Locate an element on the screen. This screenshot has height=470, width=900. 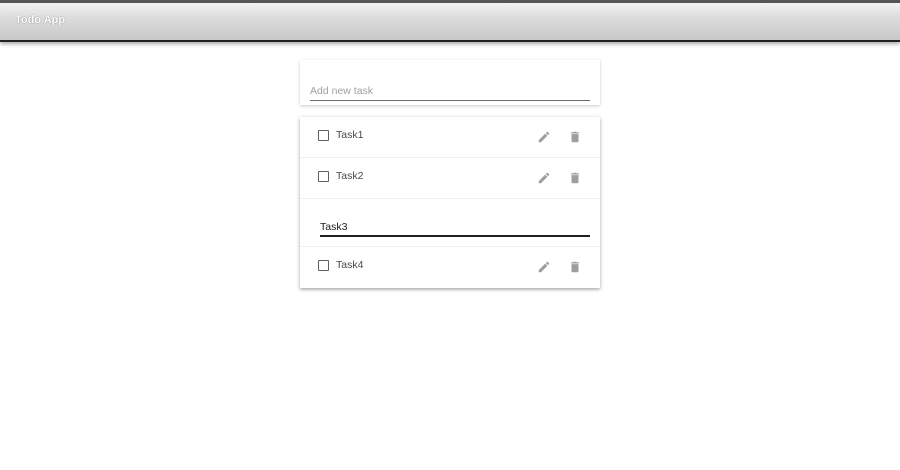
app-title: Todo App is located at coordinates (40, 20).